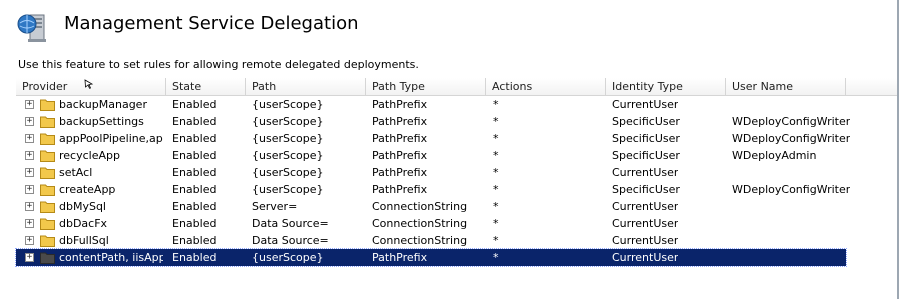 The image size is (899, 299). What do you see at coordinates (786, 86) in the screenshot?
I see `column-header-user-name: User Name` at bounding box center [786, 86].